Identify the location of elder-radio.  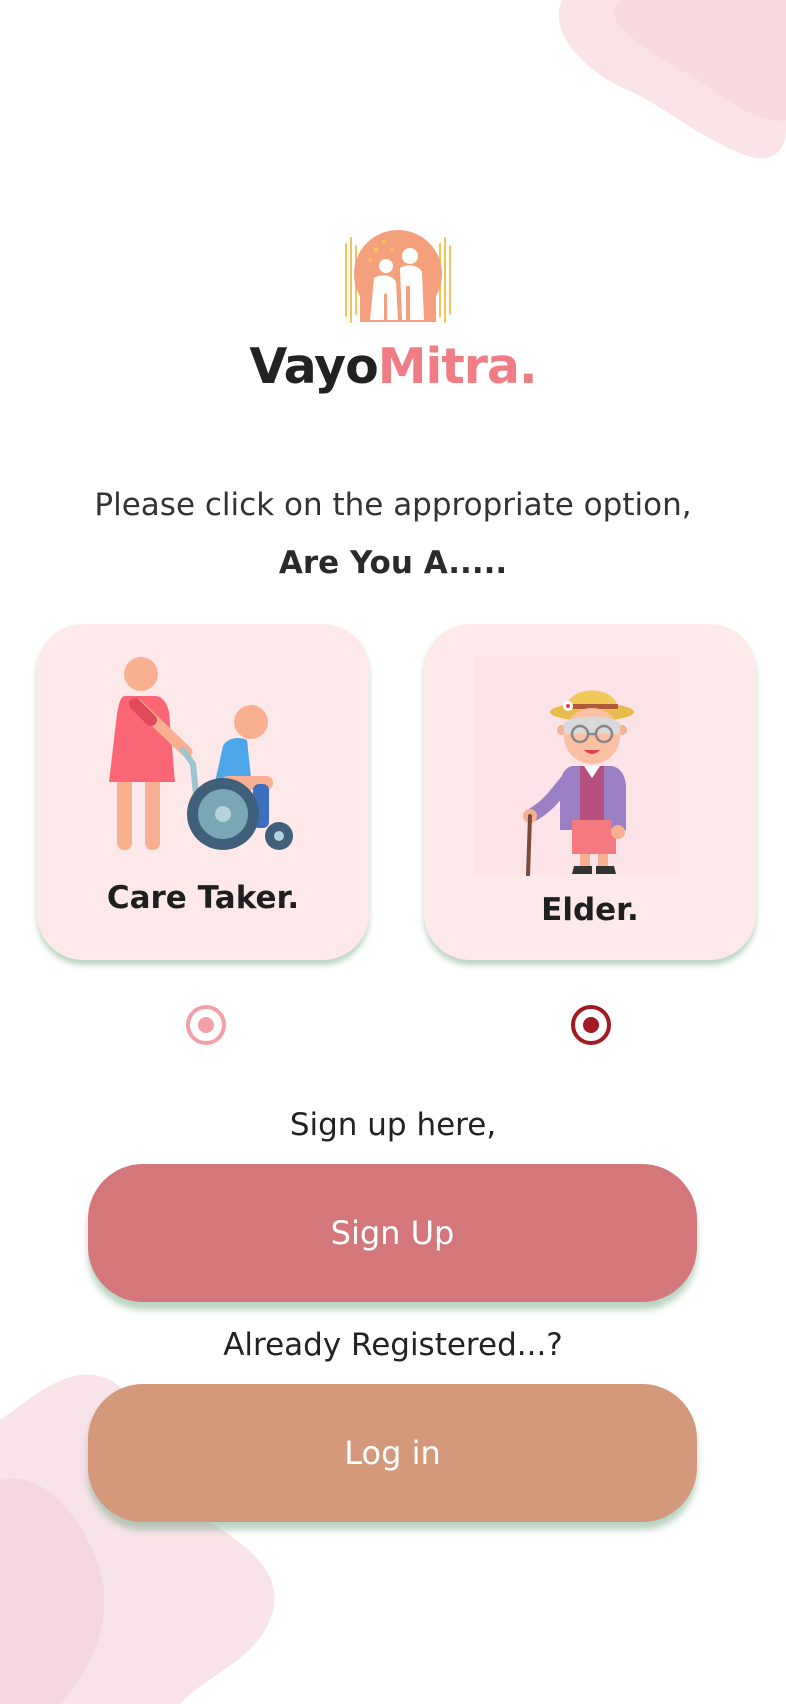
(591, 1025).